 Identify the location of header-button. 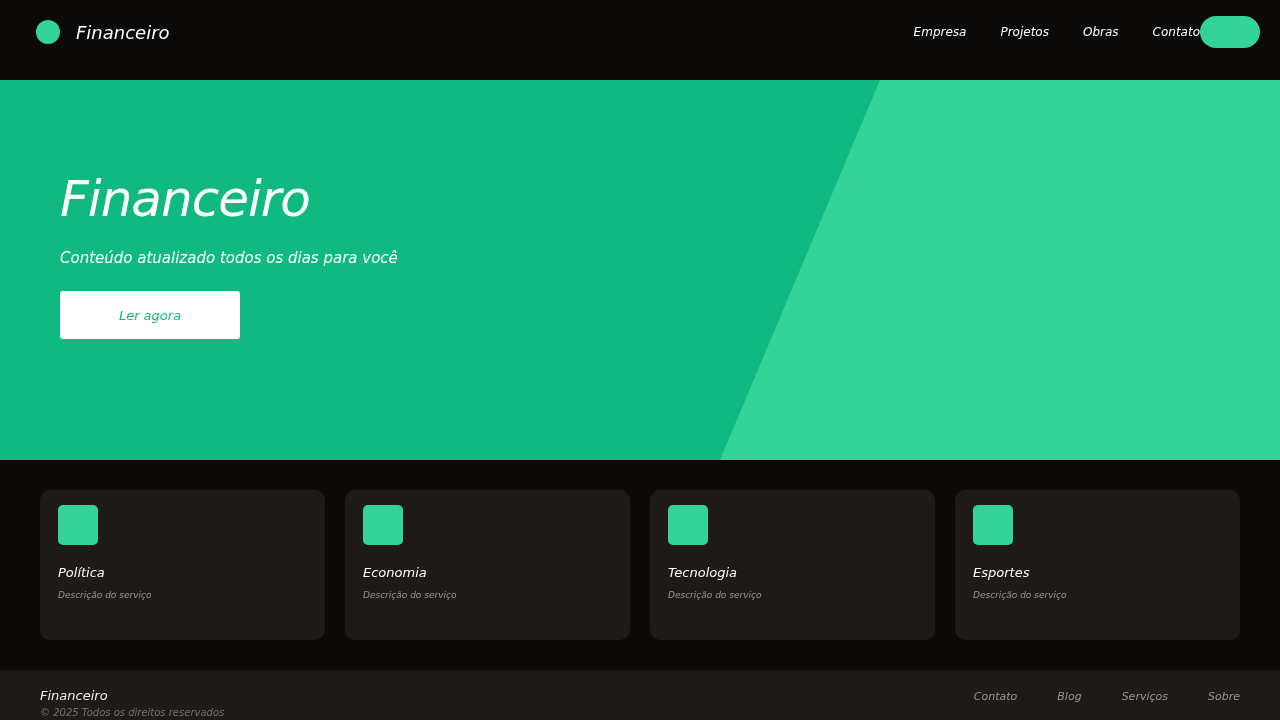
(1230, 32).